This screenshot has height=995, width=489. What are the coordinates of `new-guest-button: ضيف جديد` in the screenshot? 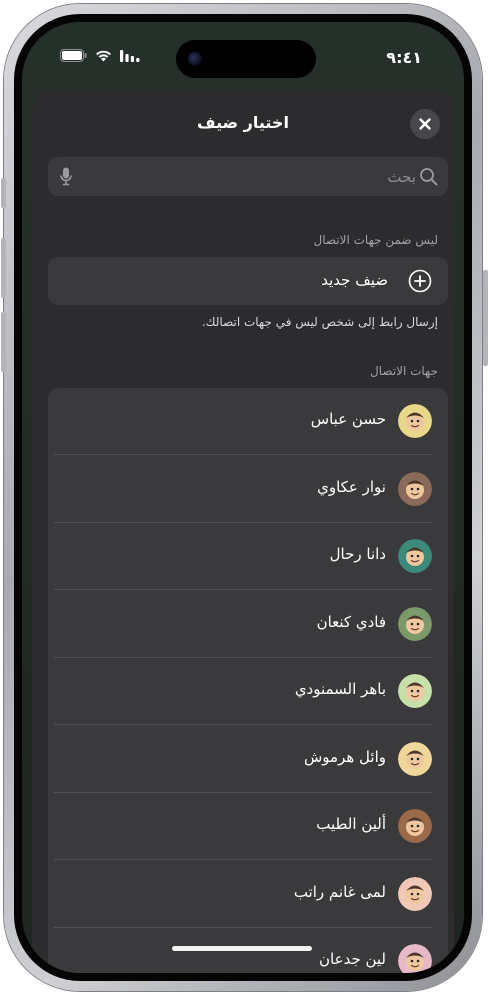 It's located at (248, 281).